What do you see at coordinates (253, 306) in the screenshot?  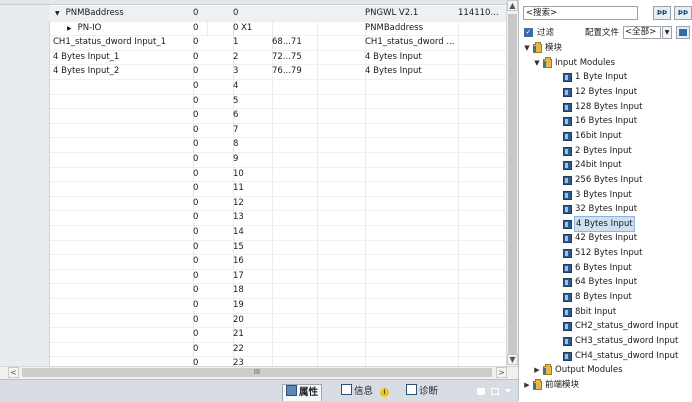 I see `table-row: 0 19` at bounding box center [253, 306].